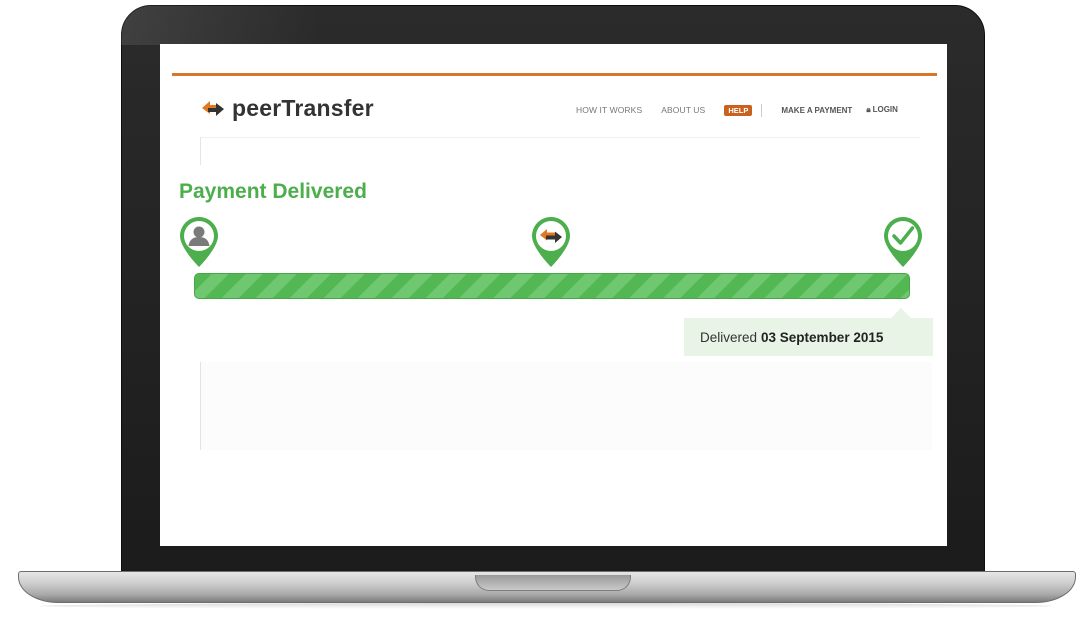 The image size is (1092, 626). What do you see at coordinates (553, 583) in the screenshot?
I see `laptop-base-notch` at bounding box center [553, 583].